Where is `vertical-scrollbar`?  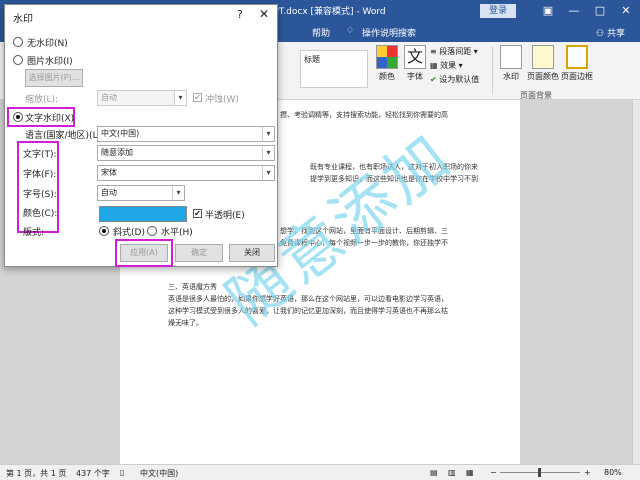
vertical-scrollbar is located at coordinates (636, 282).